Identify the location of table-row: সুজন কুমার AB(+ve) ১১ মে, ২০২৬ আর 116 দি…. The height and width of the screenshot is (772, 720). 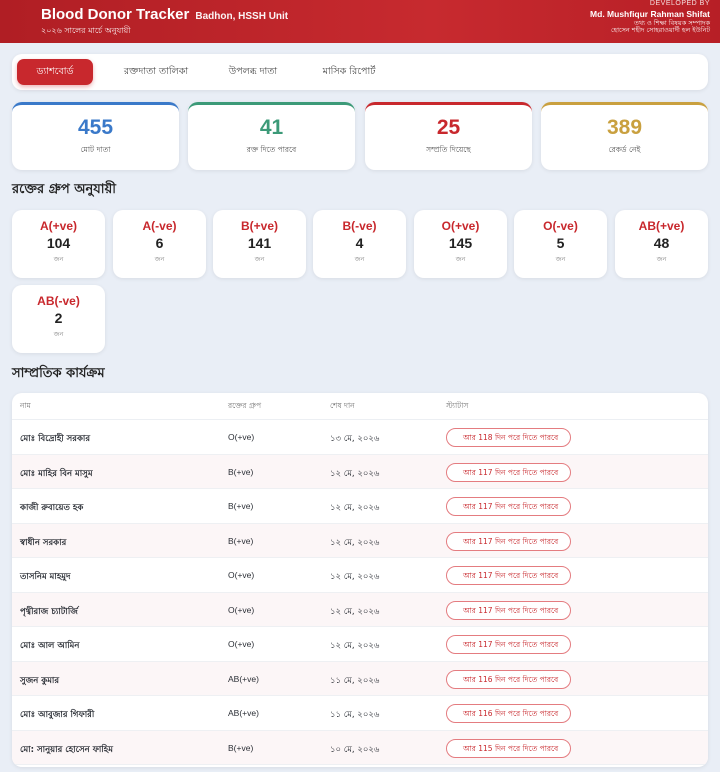
(360, 678).